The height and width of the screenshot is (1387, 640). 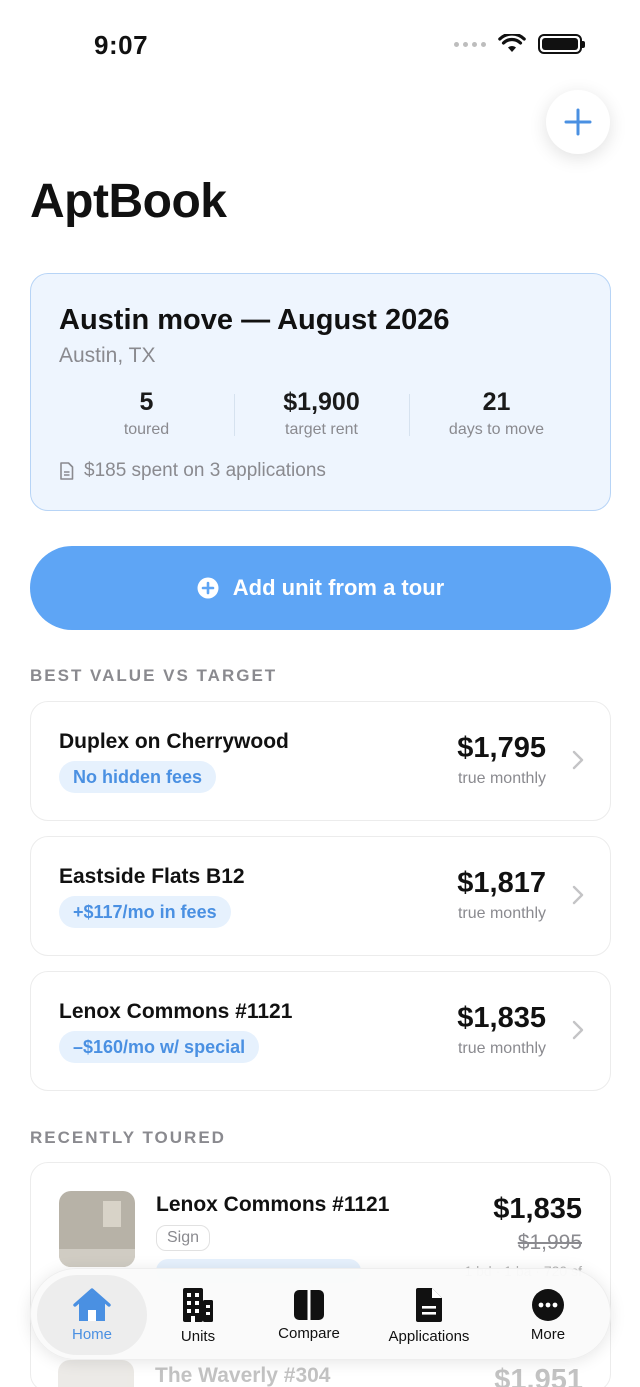 What do you see at coordinates (138, 777) in the screenshot?
I see `fee-tag: No hidden fees` at bounding box center [138, 777].